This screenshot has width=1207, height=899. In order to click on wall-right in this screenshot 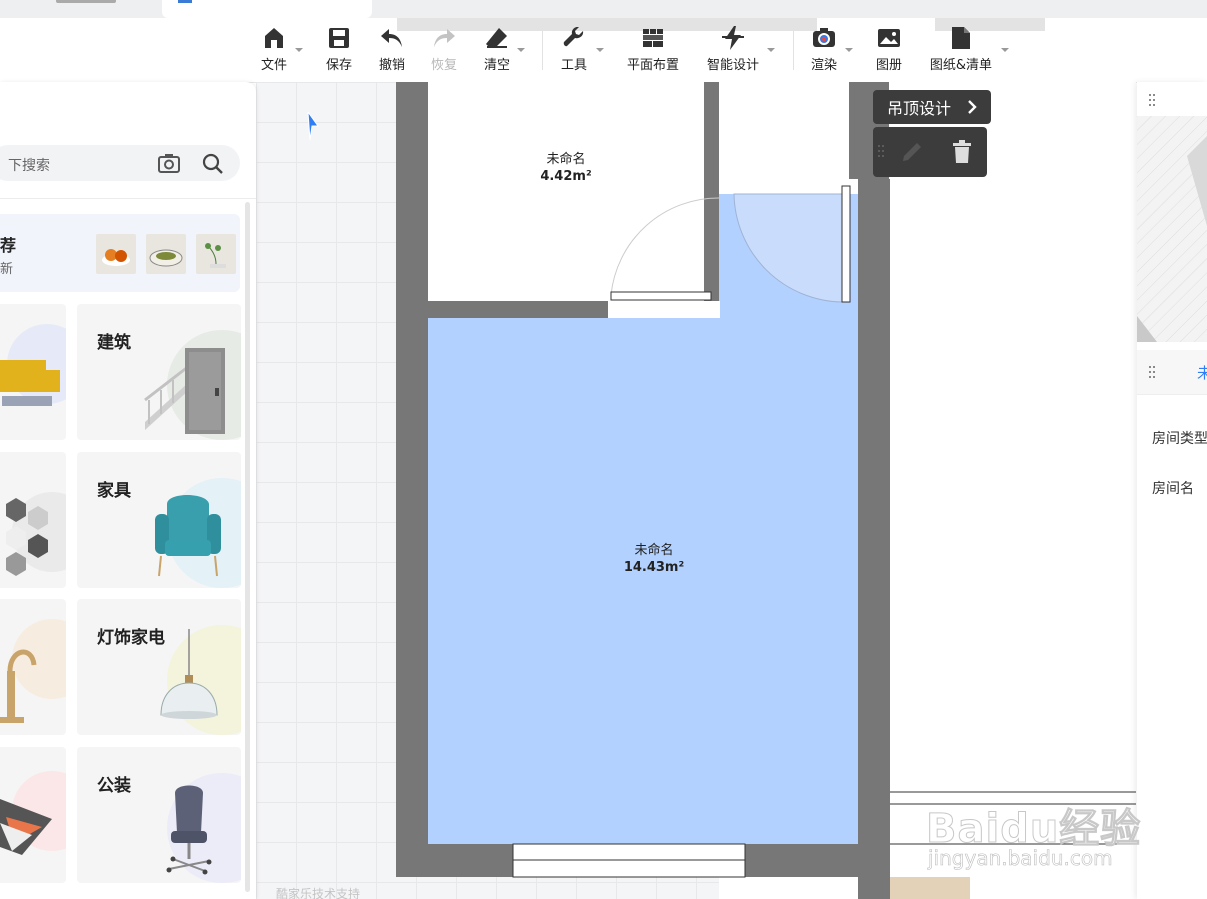, I will do `click(874, 528)`.